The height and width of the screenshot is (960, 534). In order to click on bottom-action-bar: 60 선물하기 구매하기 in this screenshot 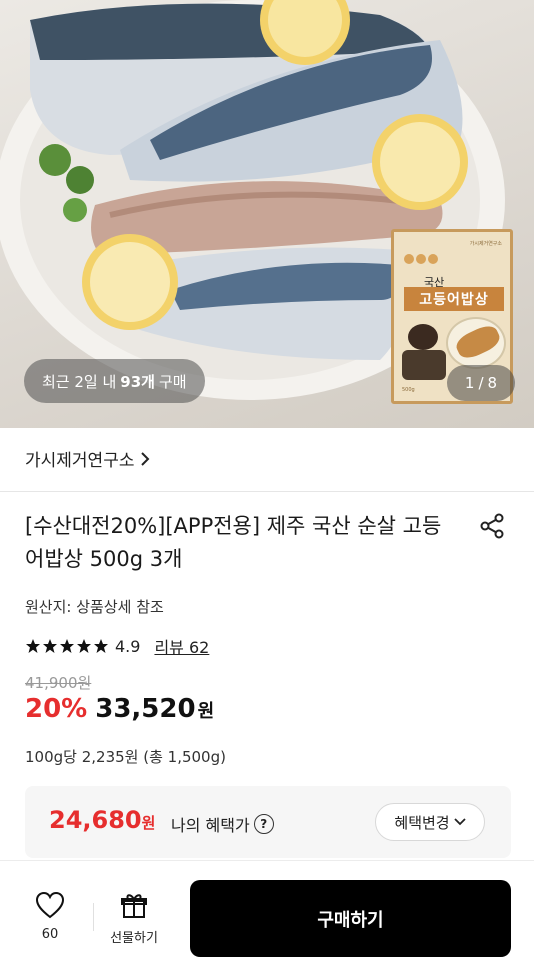, I will do `click(267, 910)`.